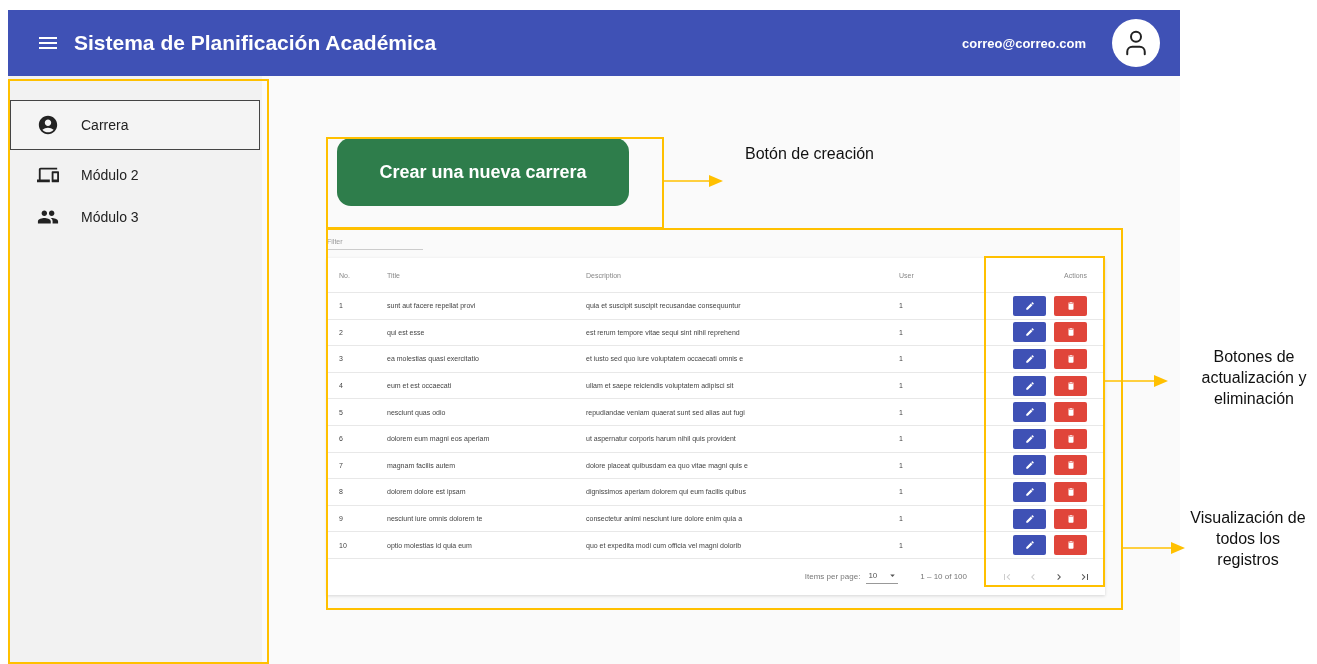  I want to click on create-button: Crear una nueva carrera, so click(483, 172).